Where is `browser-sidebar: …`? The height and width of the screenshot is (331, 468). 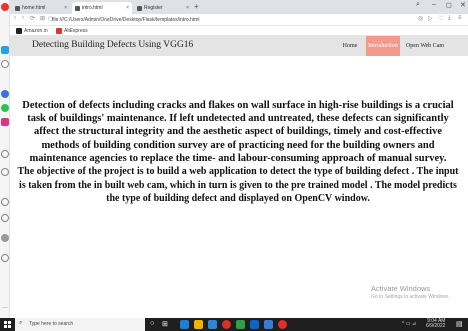 browser-sidebar: … is located at coordinates (5, 159).